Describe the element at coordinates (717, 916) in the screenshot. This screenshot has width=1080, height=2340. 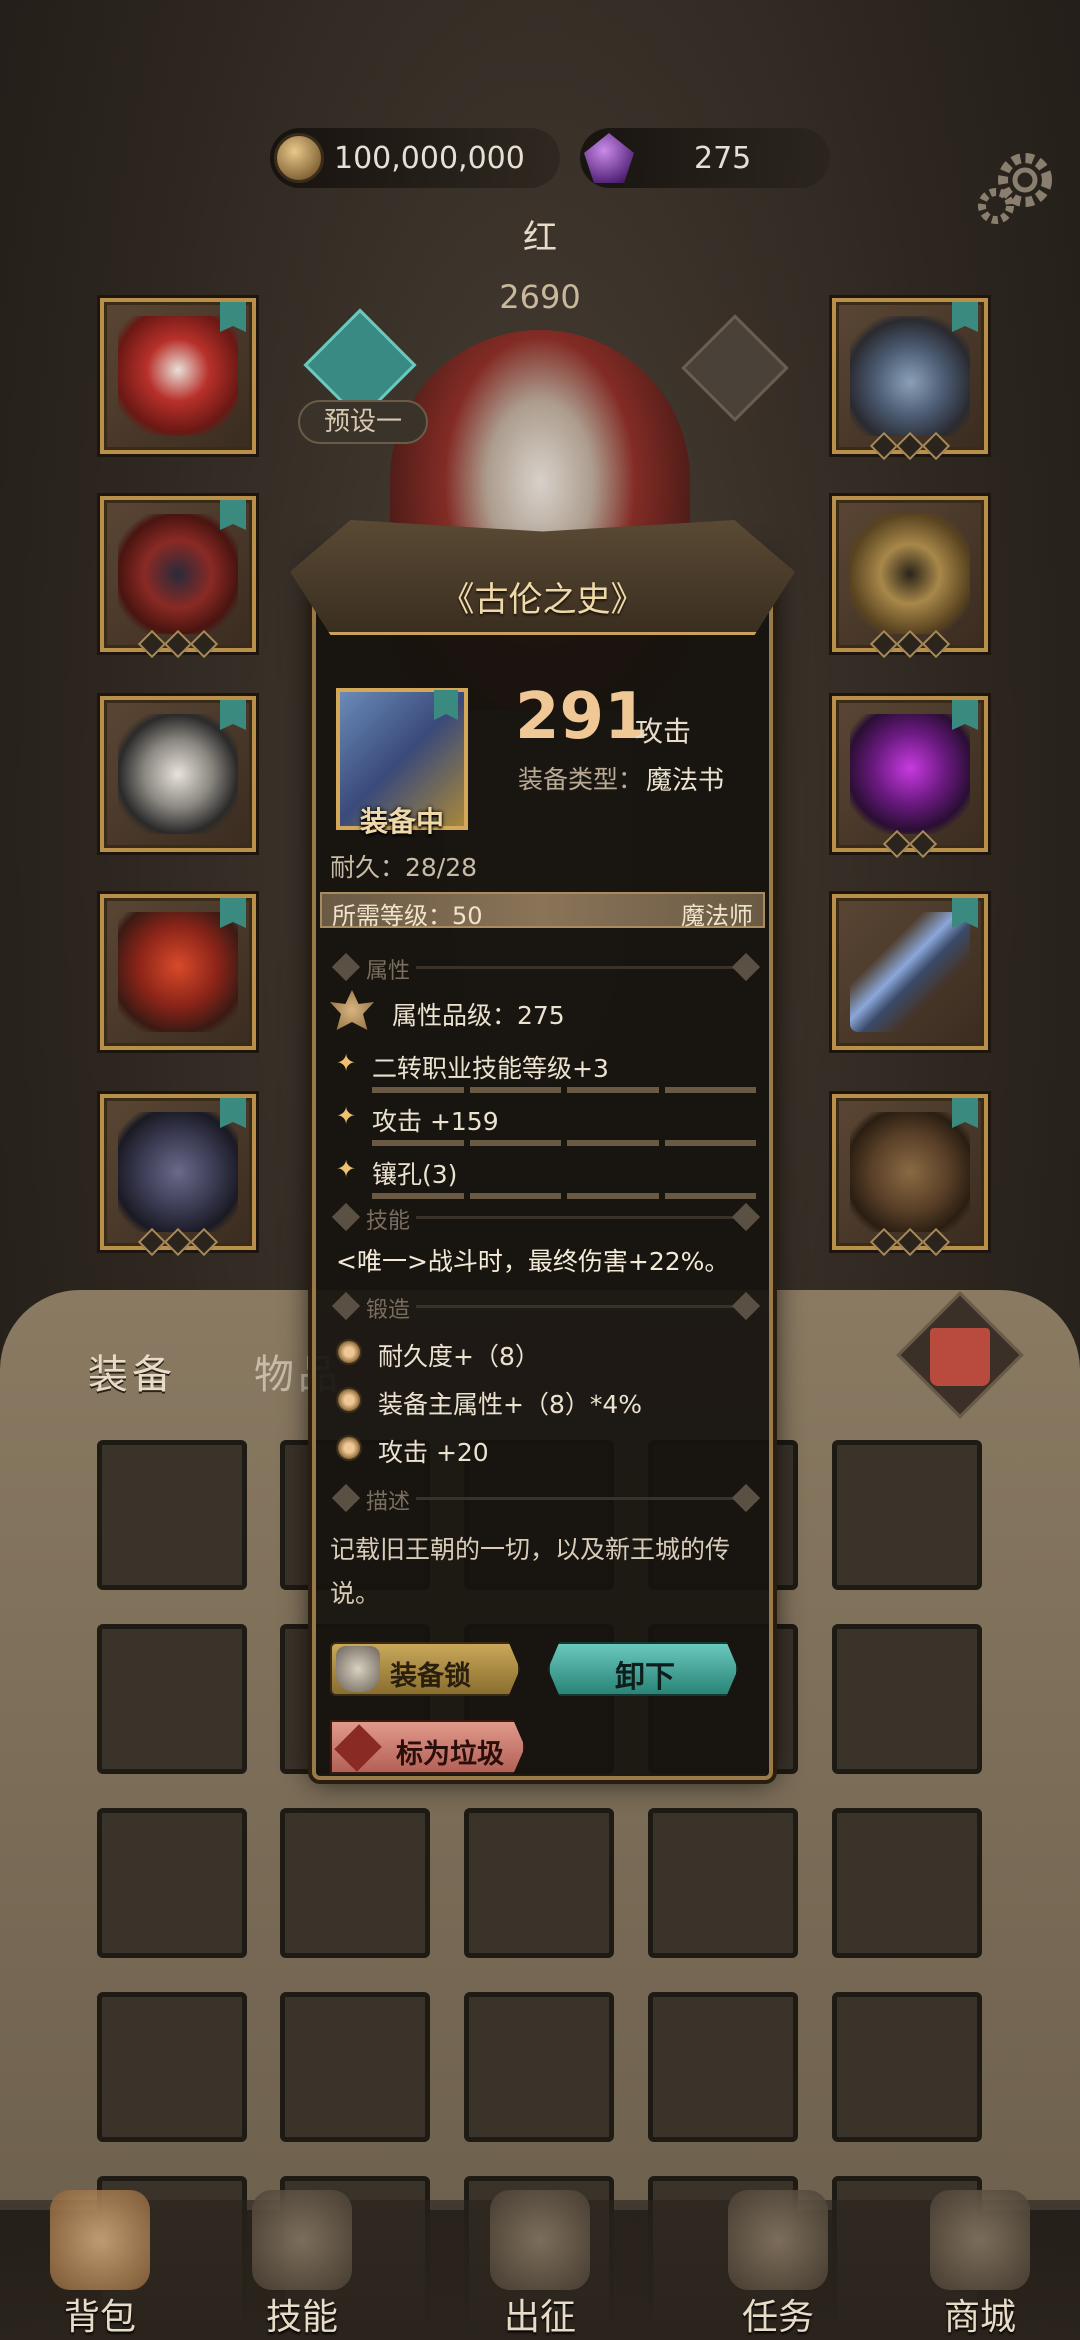
I see `required-class: 魔法师` at that location.